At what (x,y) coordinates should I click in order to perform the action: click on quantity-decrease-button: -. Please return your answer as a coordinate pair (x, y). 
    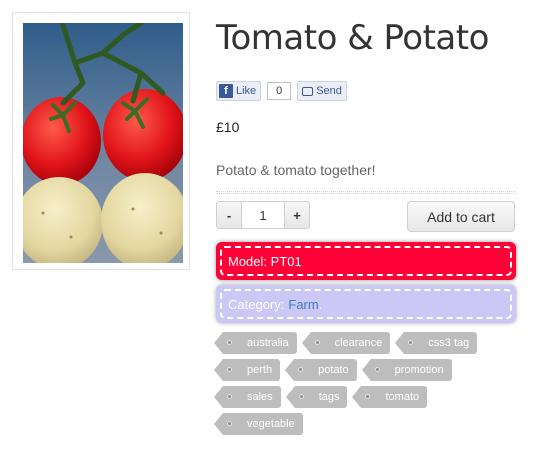
    Looking at the image, I should click on (229, 215).